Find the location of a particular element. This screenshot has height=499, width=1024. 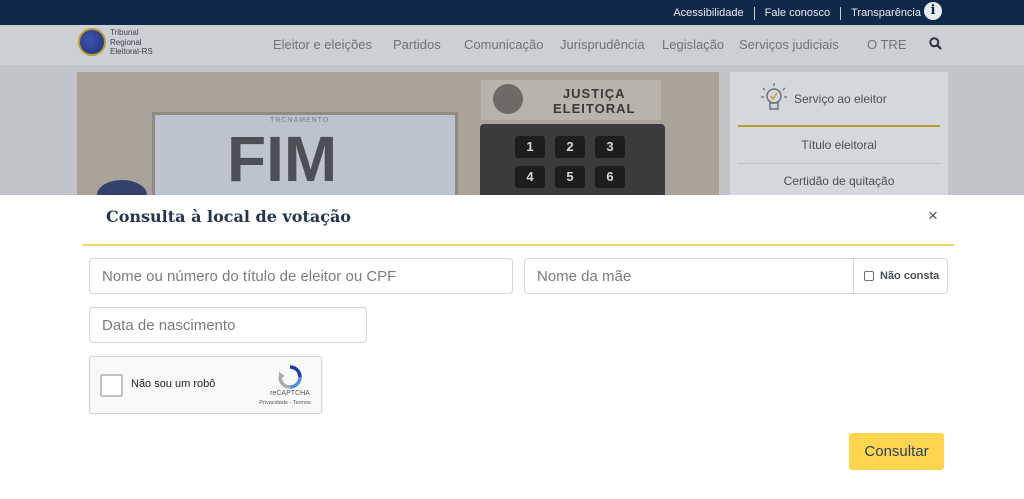

recaptcha-label: Não sou um robô is located at coordinates (173, 384).